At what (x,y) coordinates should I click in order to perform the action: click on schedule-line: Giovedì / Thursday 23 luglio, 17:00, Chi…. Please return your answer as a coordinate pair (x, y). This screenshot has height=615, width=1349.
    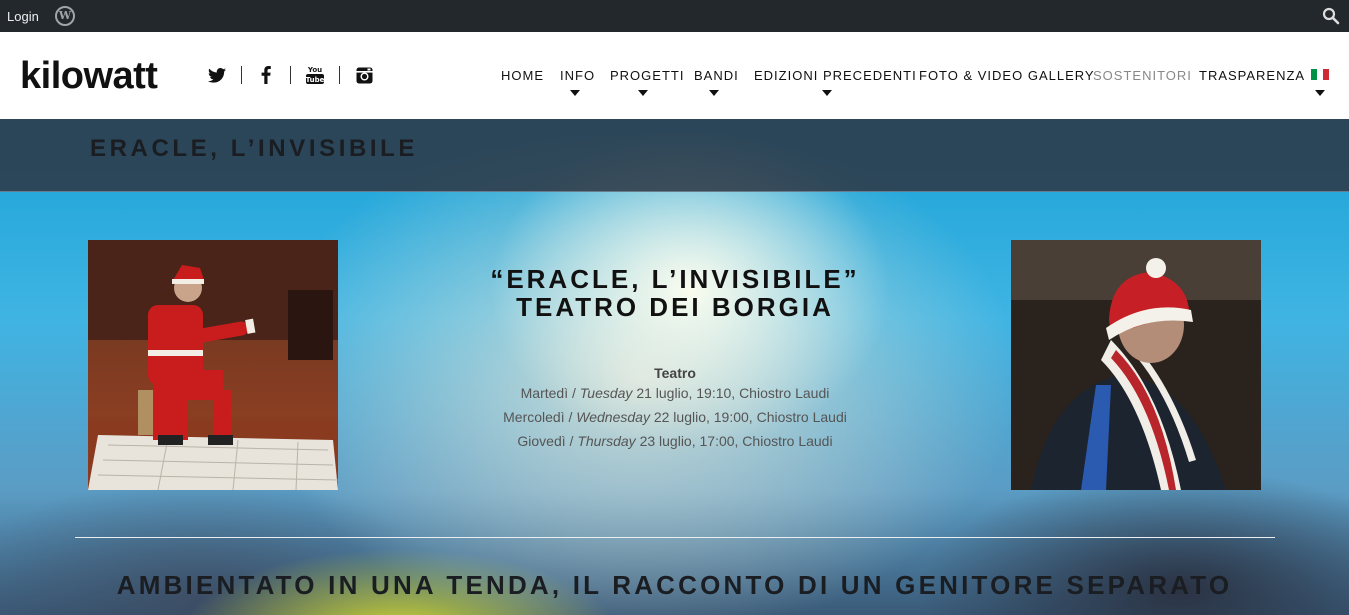
    Looking at the image, I should click on (675, 441).